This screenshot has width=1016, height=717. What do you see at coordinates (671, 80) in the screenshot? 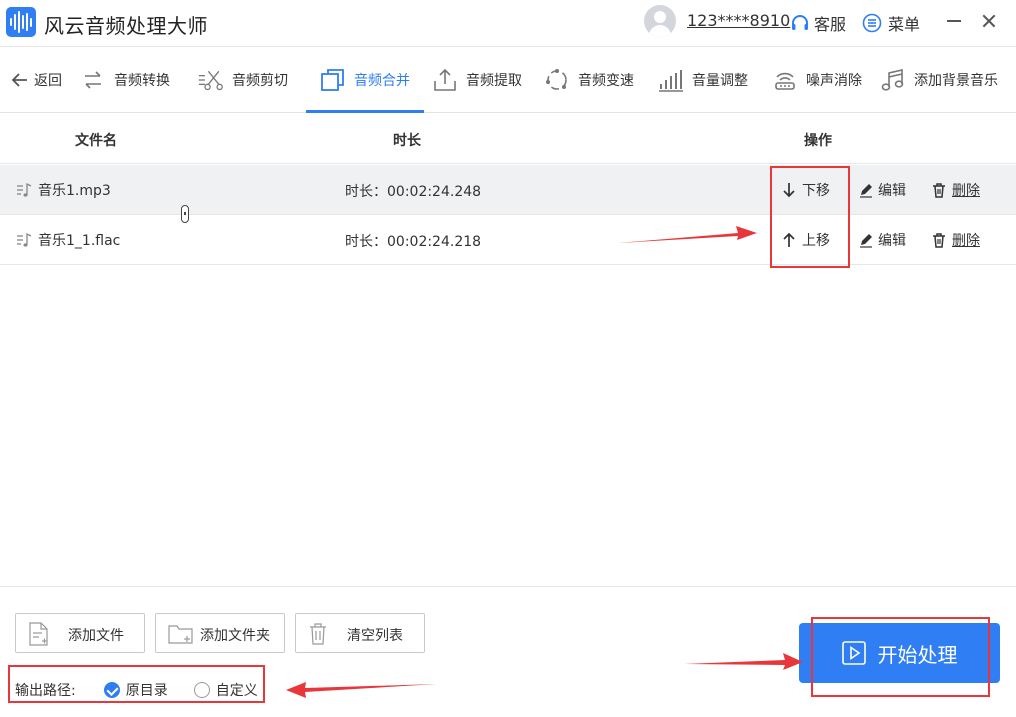
I see `volume-bars-icon` at bounding box center [671, 80].